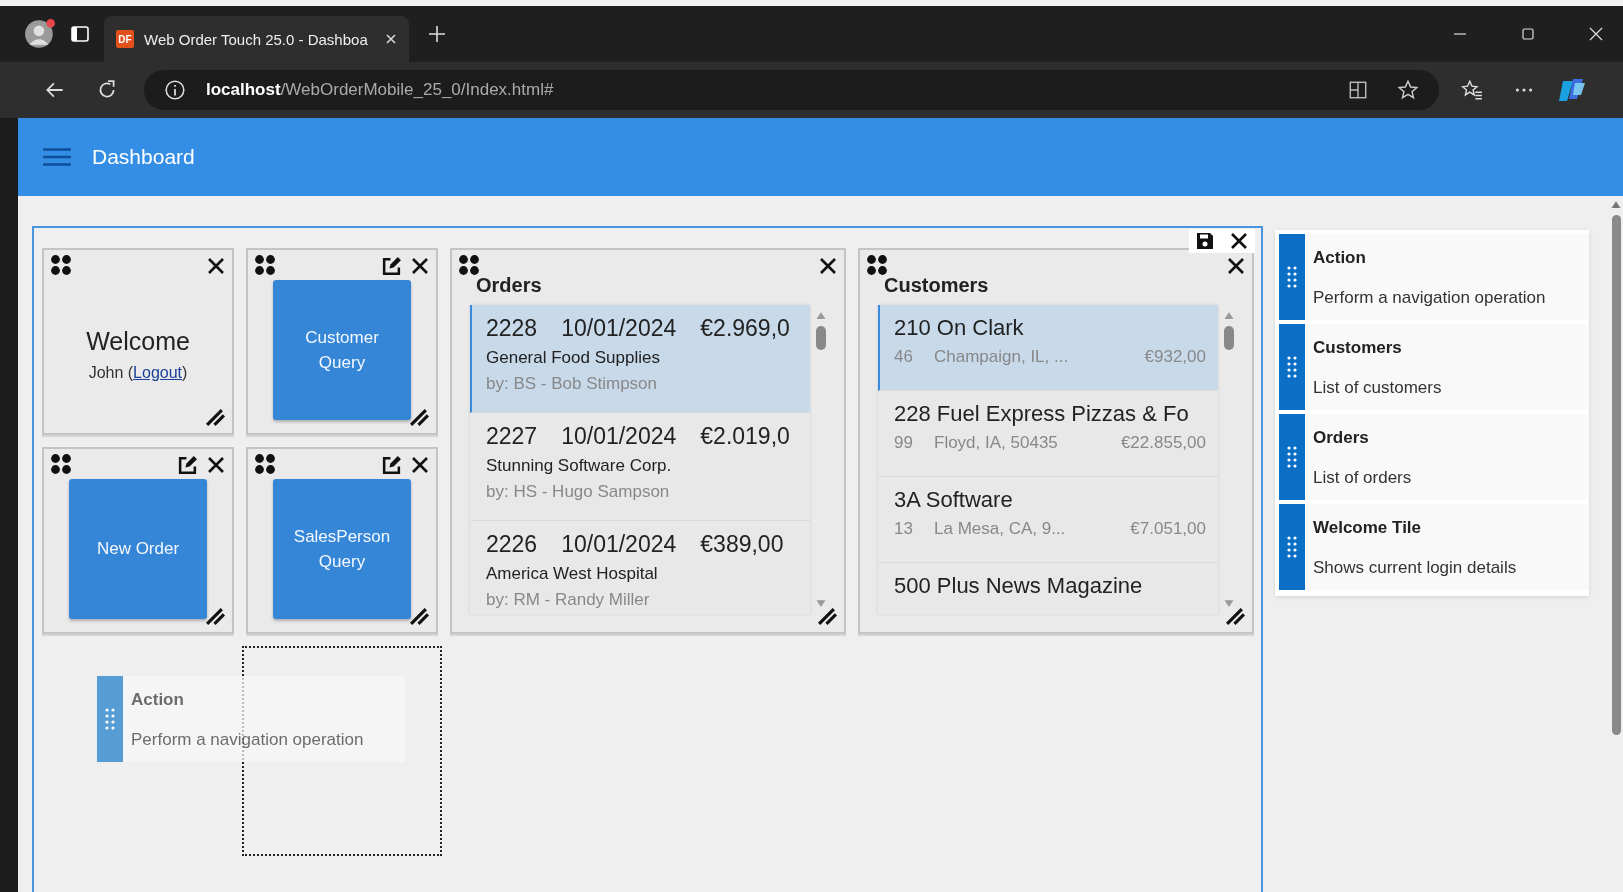  What do you see at coordinates (954, 500) in the screenshot?
I see `customer-name: 3A Software` at bounding box center [954, 500].